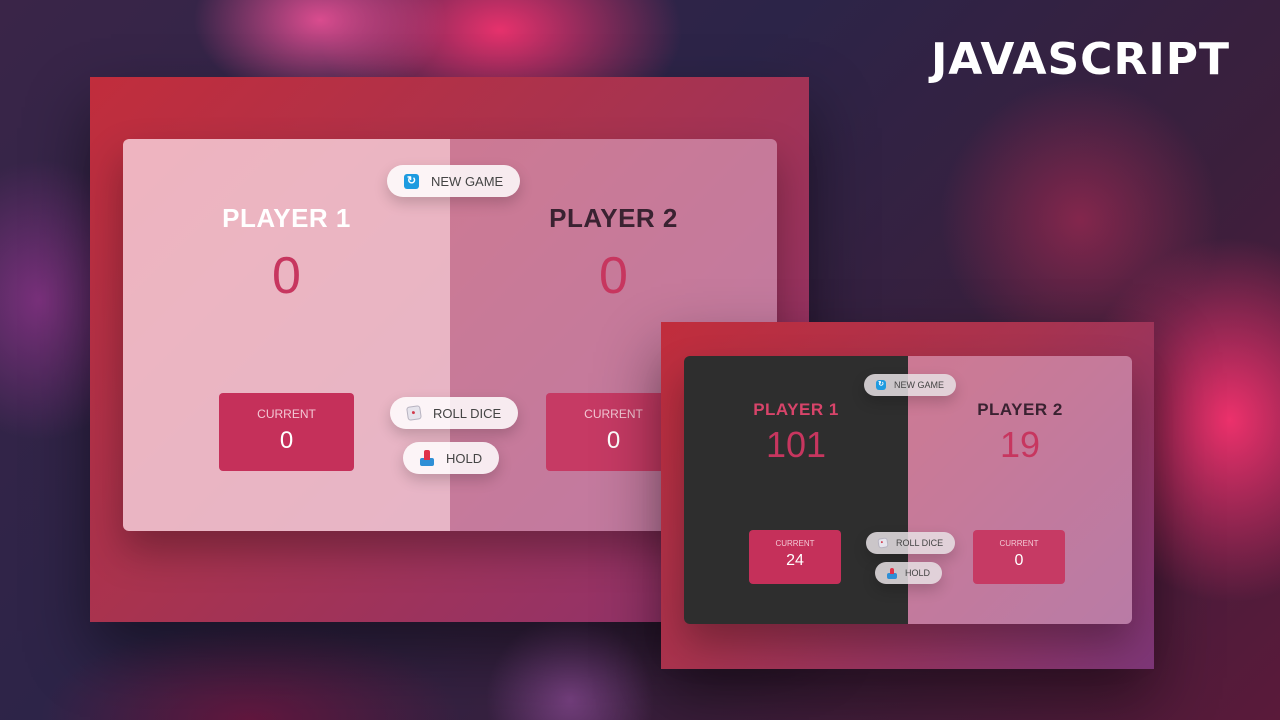 This screenshot has width=1280, height=720. Describe the element at coordinates (286, 335) in the screenshot. I see `player-1-panel: PLAYER 1 0 CURRENT 0` at that location.